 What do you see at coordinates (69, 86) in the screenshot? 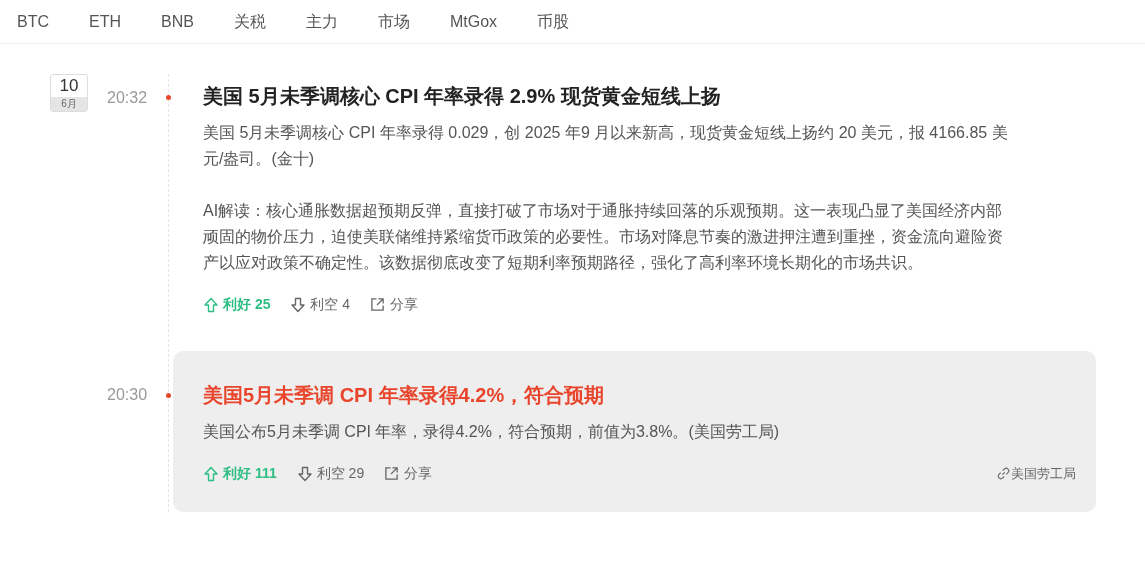
I see `date-day: 10` at bounding box center [69, 86].